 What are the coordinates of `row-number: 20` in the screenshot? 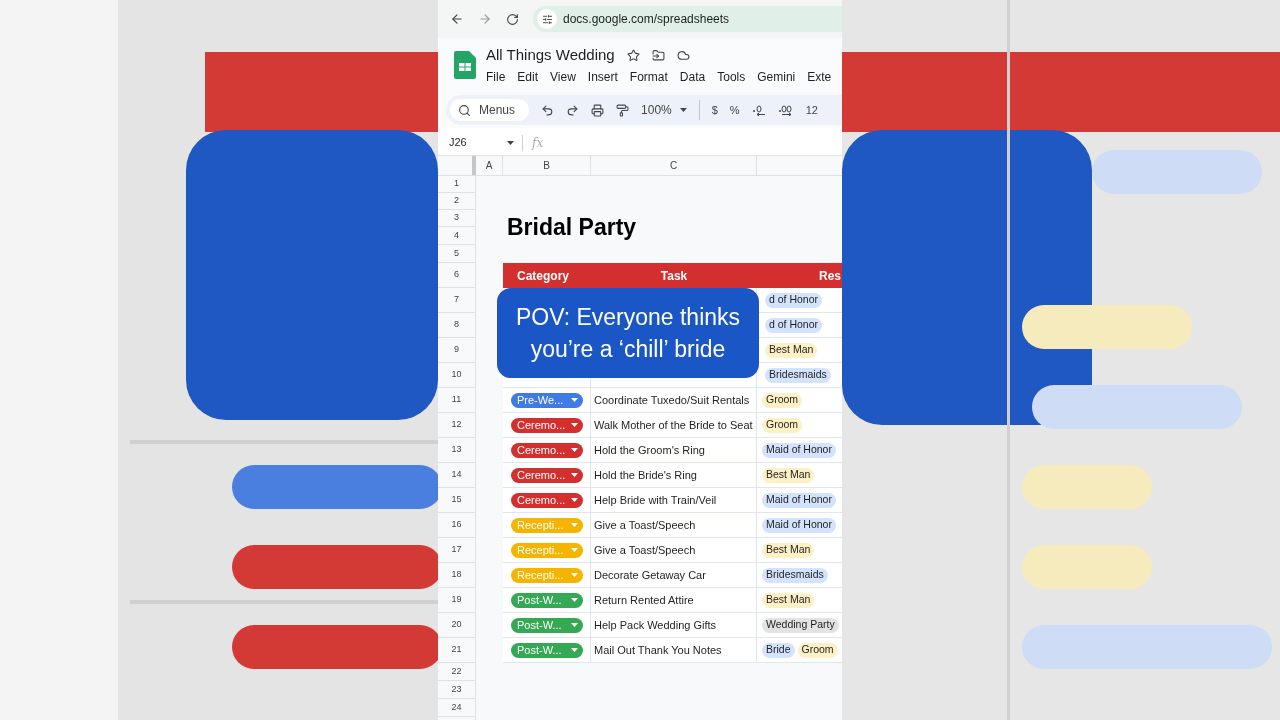 It's located at (456, 625).